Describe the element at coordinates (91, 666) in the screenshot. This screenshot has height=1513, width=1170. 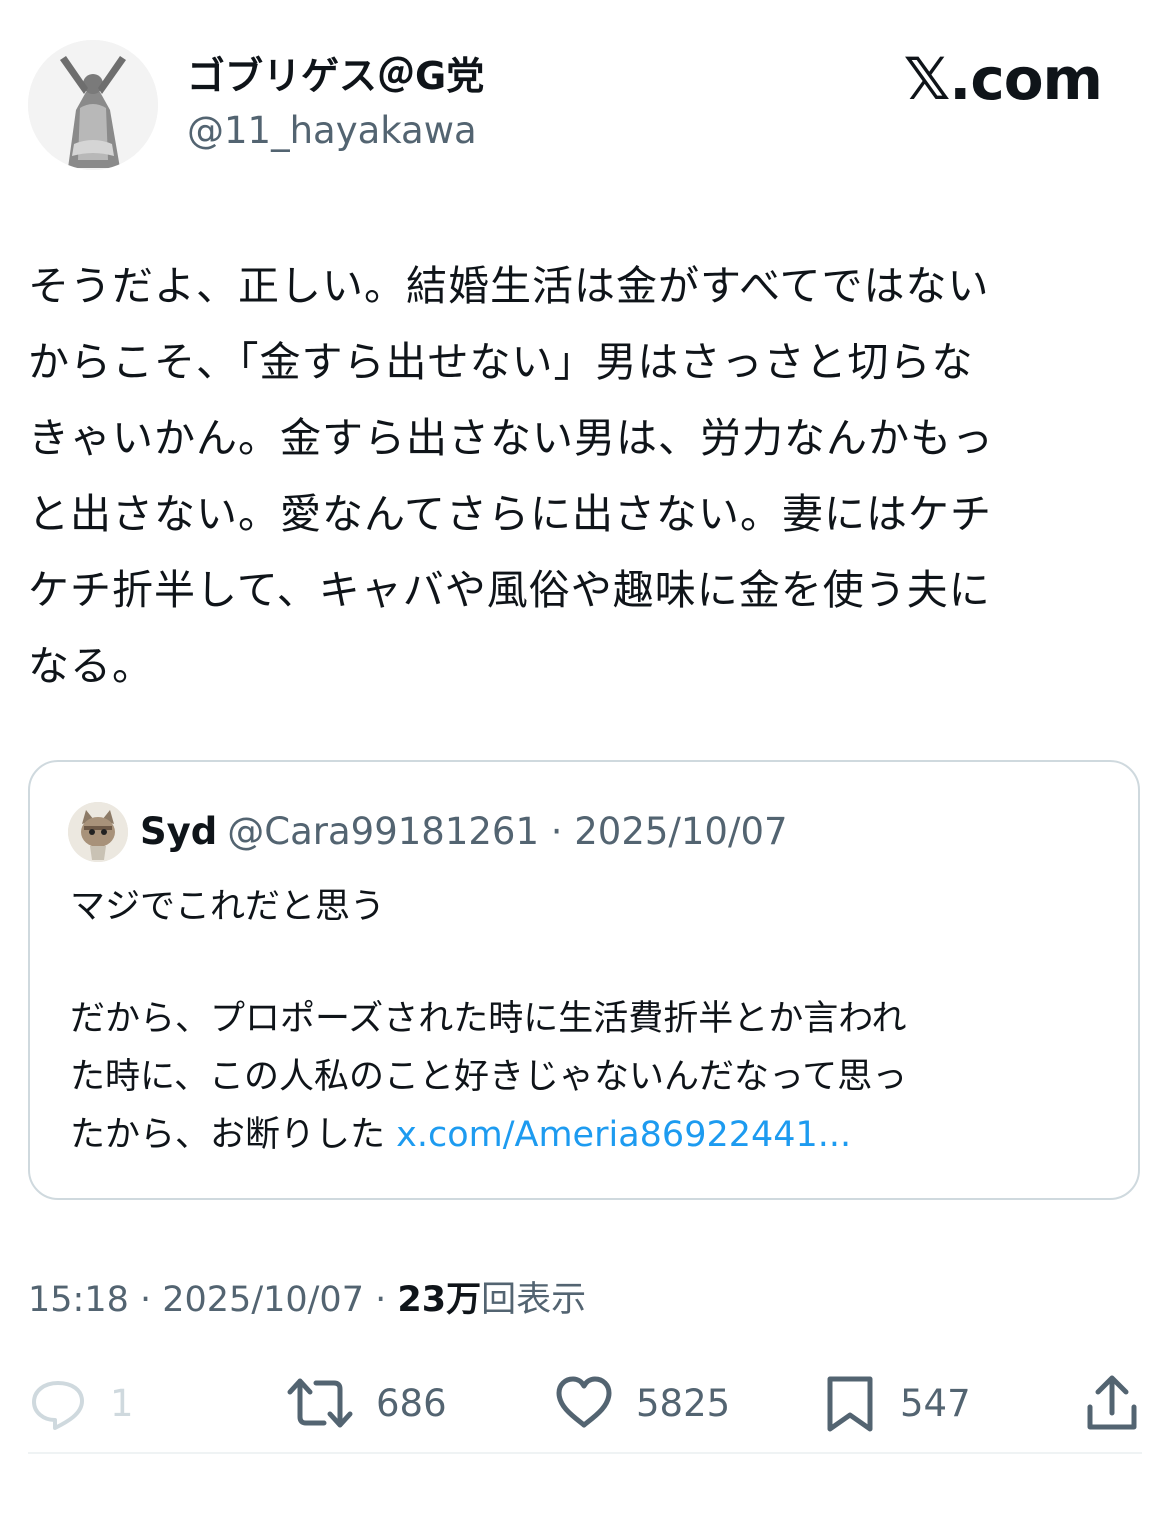
I see `tweet-text-line: なる。` at that location.